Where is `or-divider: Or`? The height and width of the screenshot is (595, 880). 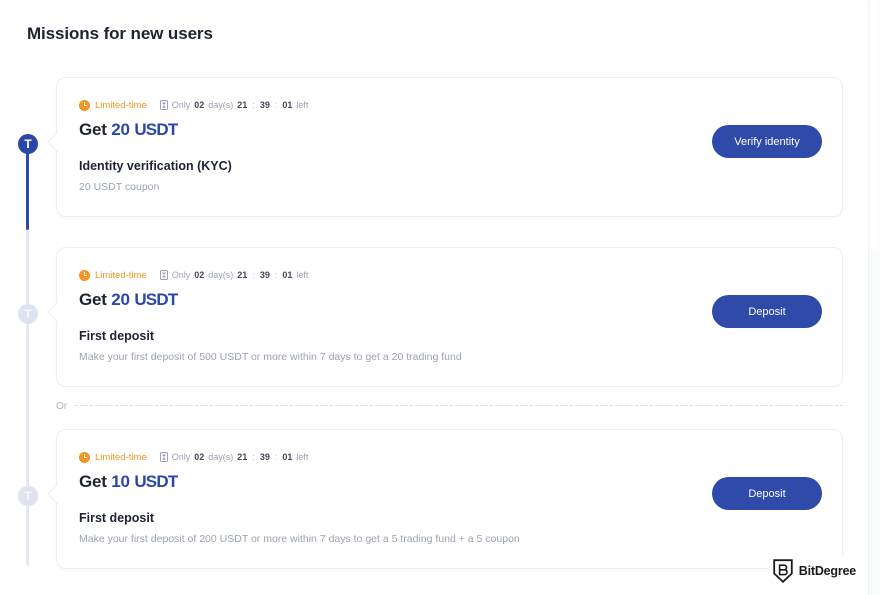
or-divider: Or is located at coordinates (449, 406).